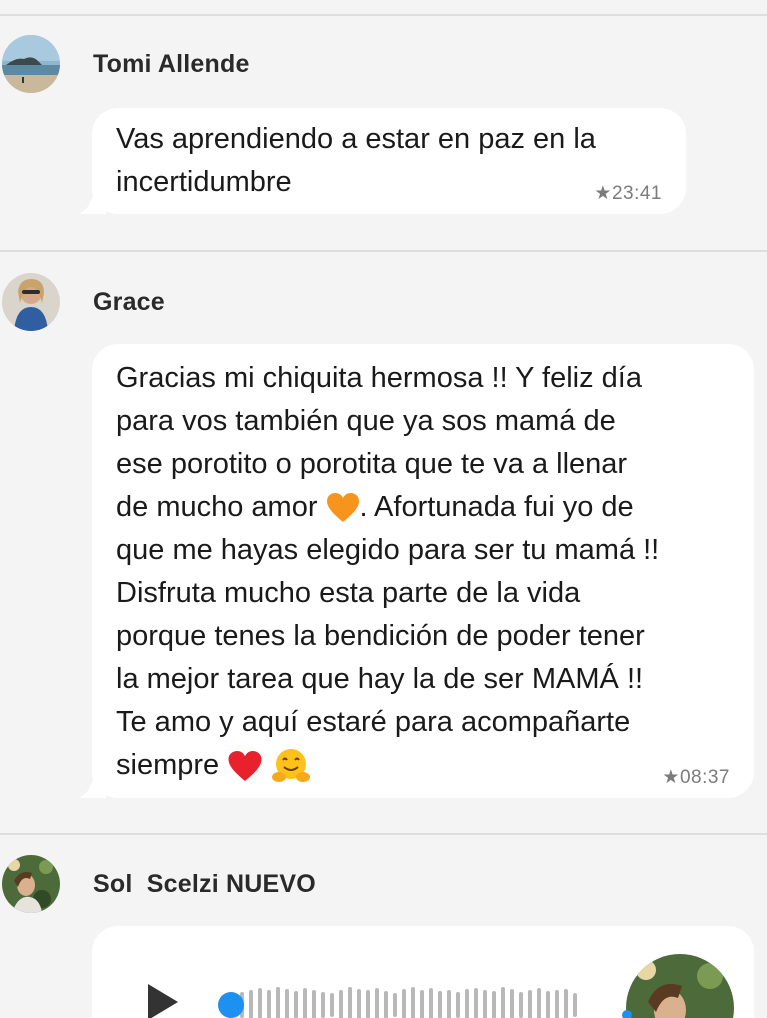 The width and height of the screenshot is (767, 1018). What do you see at coordinates (388, 550) in the screenshot?
I see `message-line: que me hayas elegido para ser tu mamá !!` at bounding box center [388, 550].